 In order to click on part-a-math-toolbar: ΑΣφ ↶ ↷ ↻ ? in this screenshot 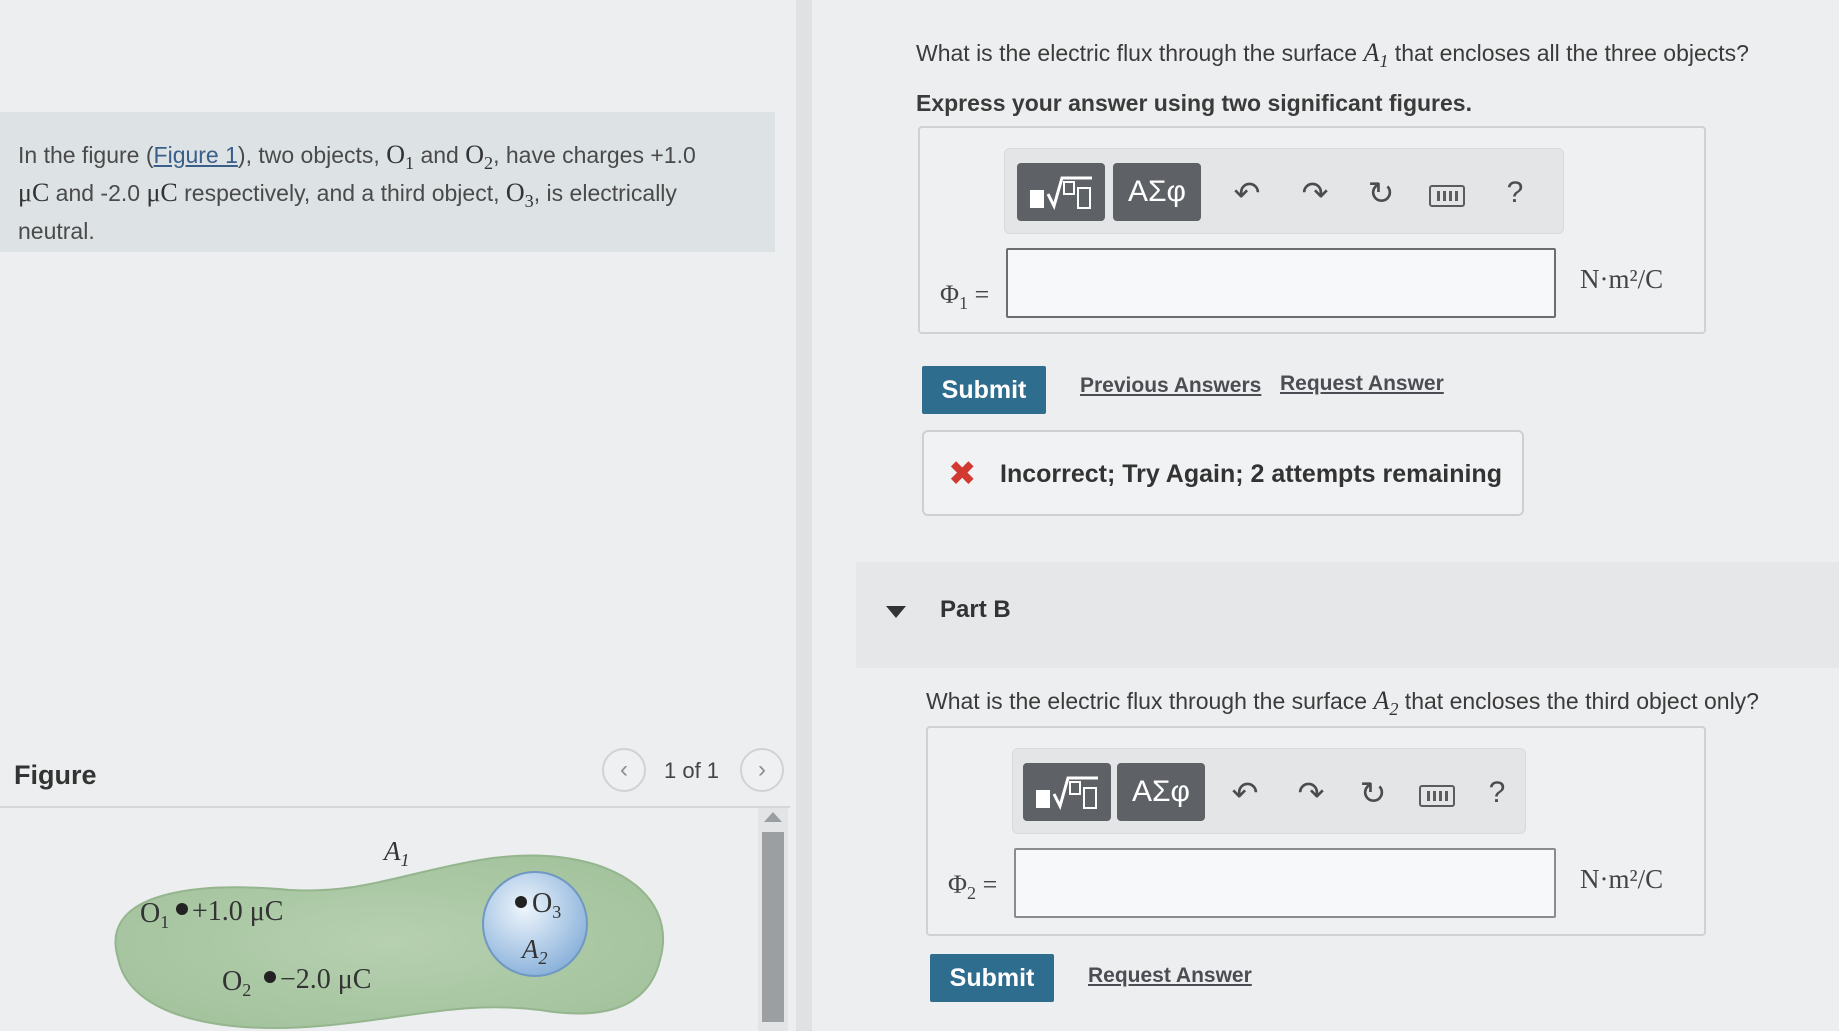, I will do `click(1284, 191)`.